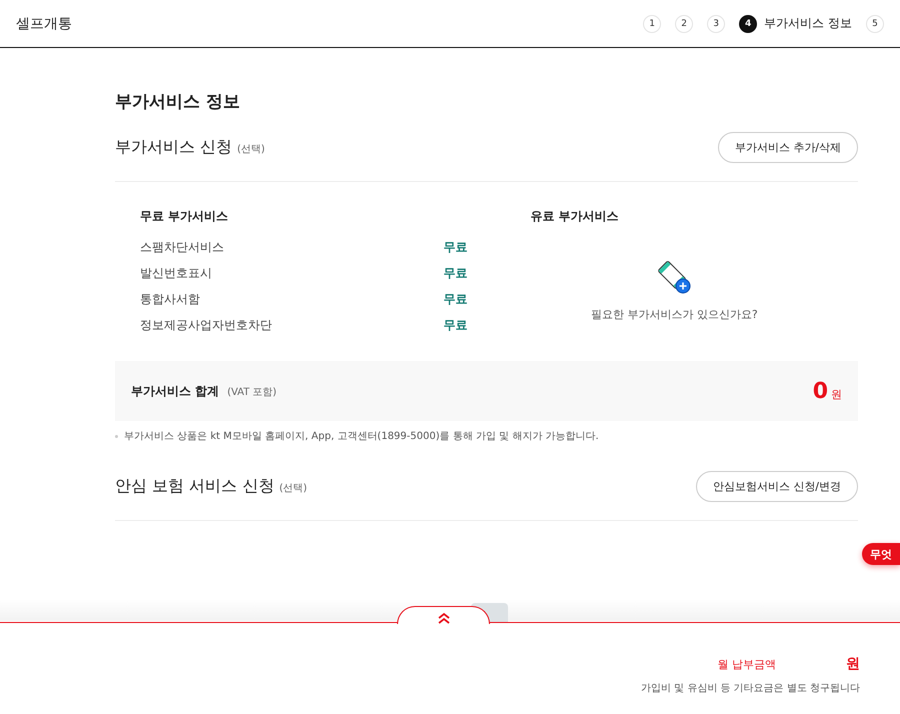 This screenshot has width=900, height=714. Describe the element at coordinates (182, 247) in the screenshot. I see `service-name: 스팸차단서비스` at that location.